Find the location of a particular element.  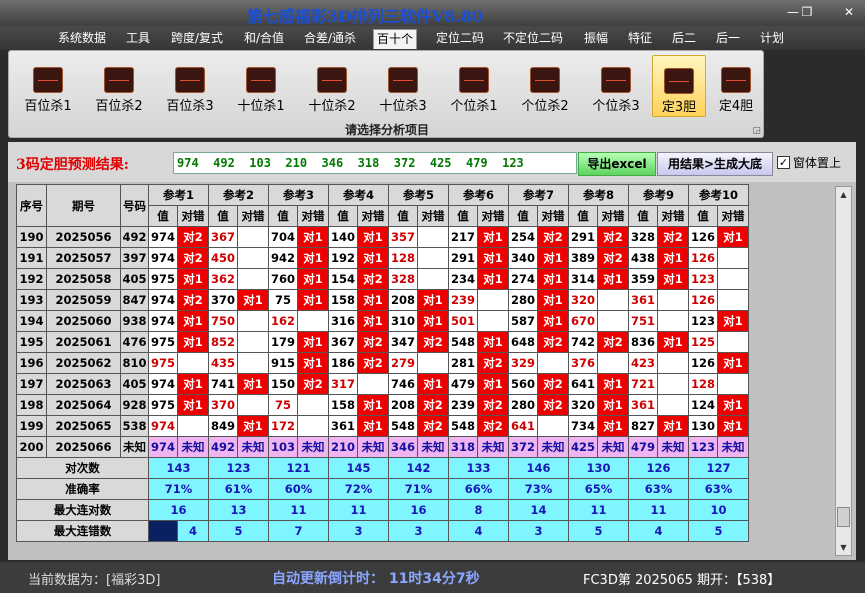

cell-number: 538 is located at coordinates (134, 426).